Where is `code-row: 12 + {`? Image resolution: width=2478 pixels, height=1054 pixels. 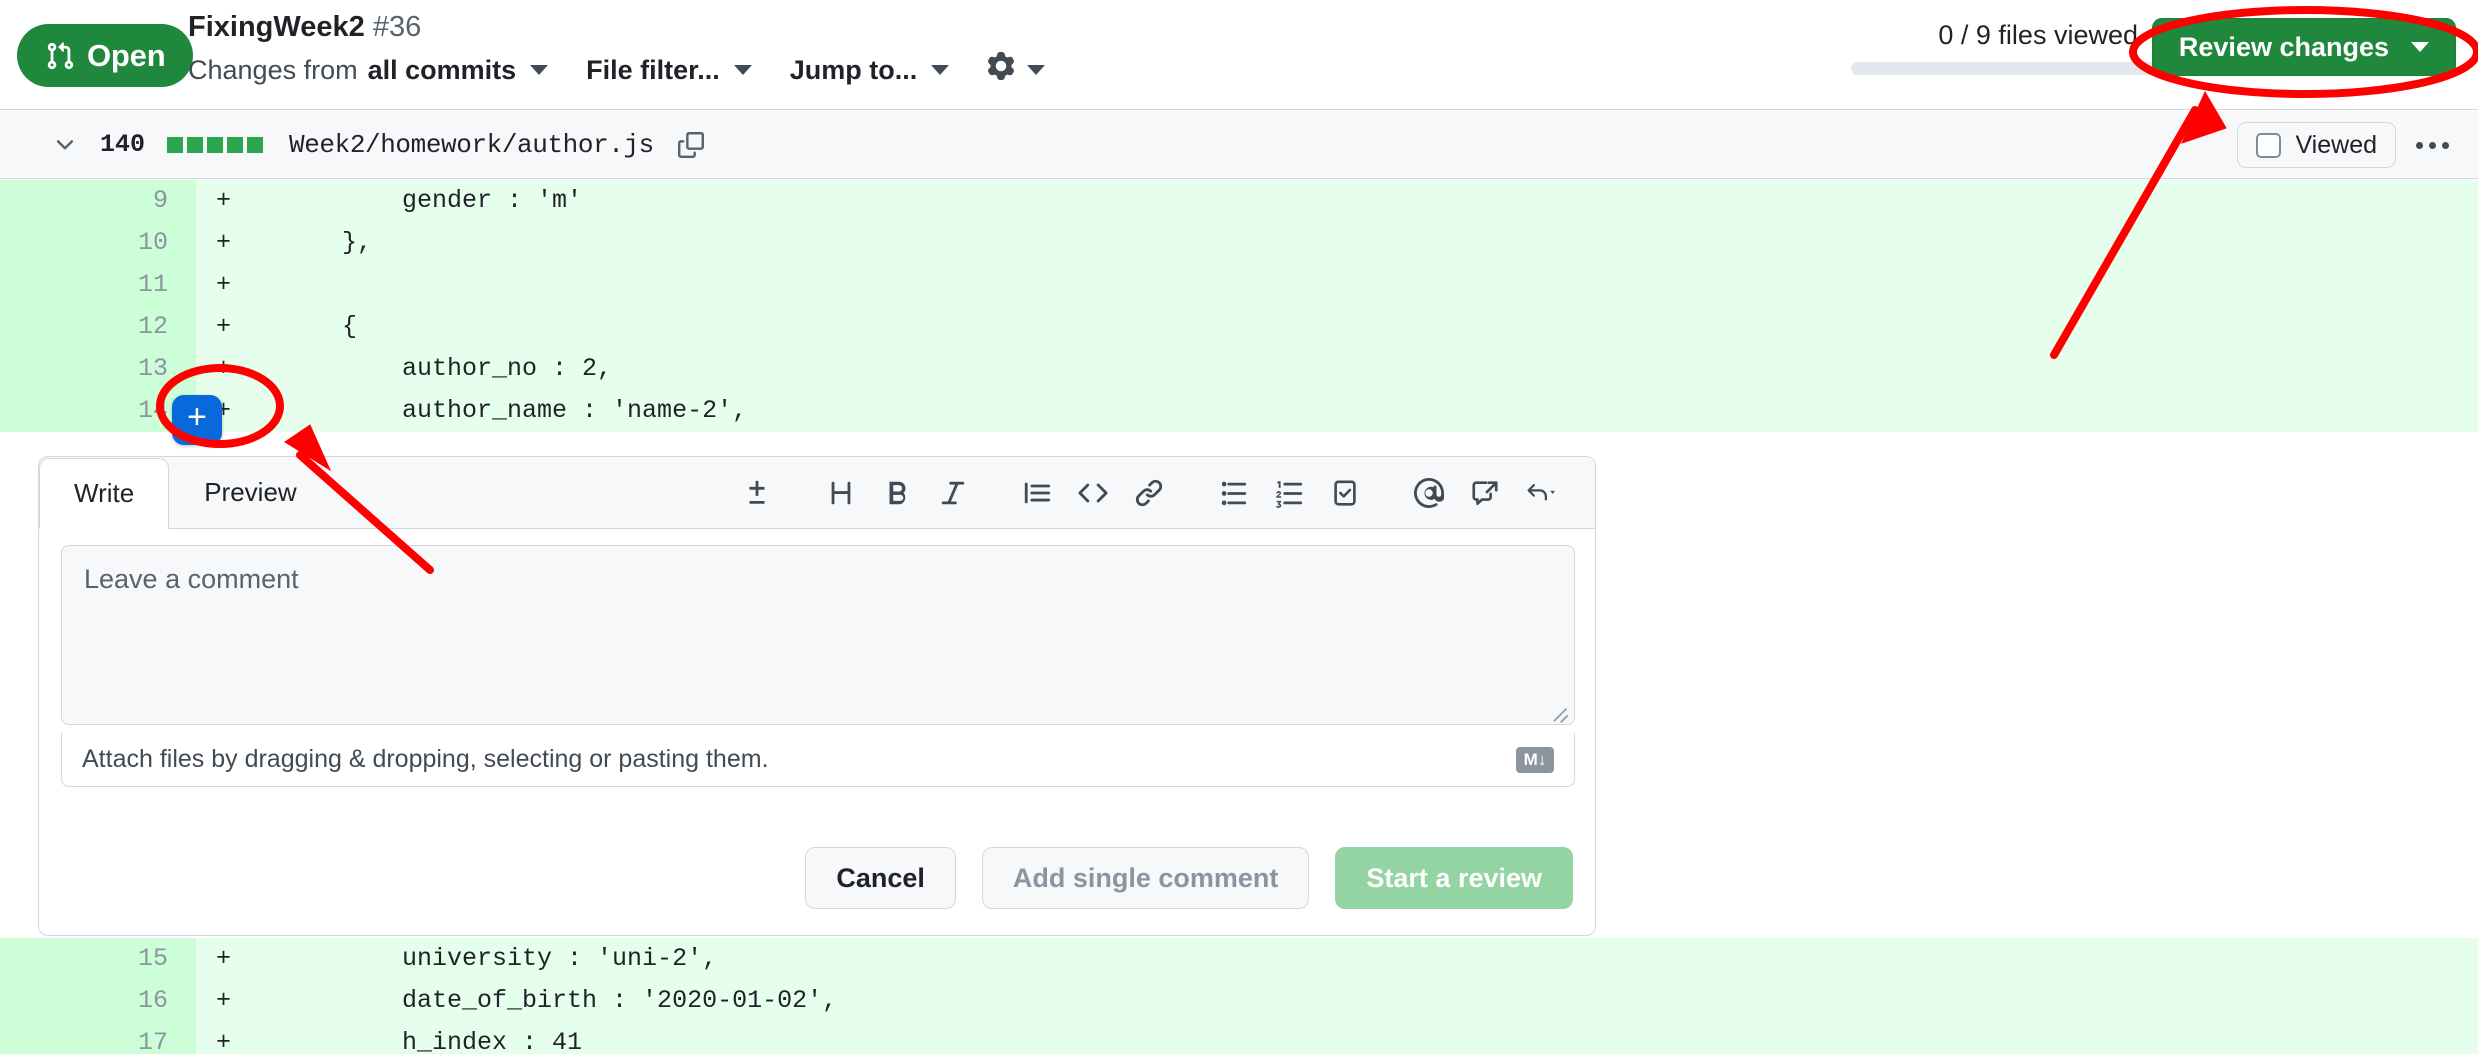
code-row: 12 + { is located at coordinates (1239, 327).